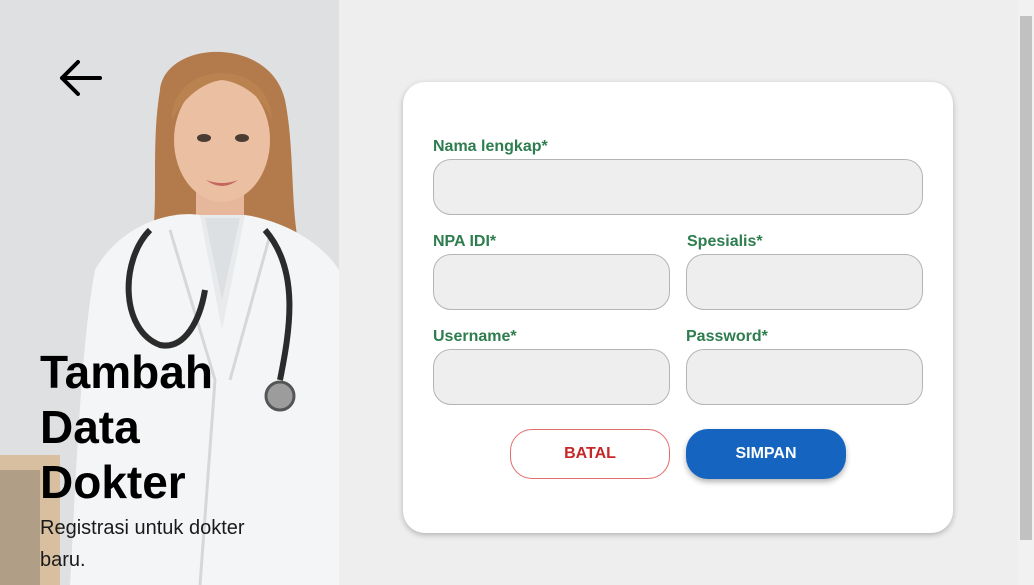  Describe the element at coordinates (170, 427) in the screenshot. I see `page-title: Tambah Data Dokter` at that location.